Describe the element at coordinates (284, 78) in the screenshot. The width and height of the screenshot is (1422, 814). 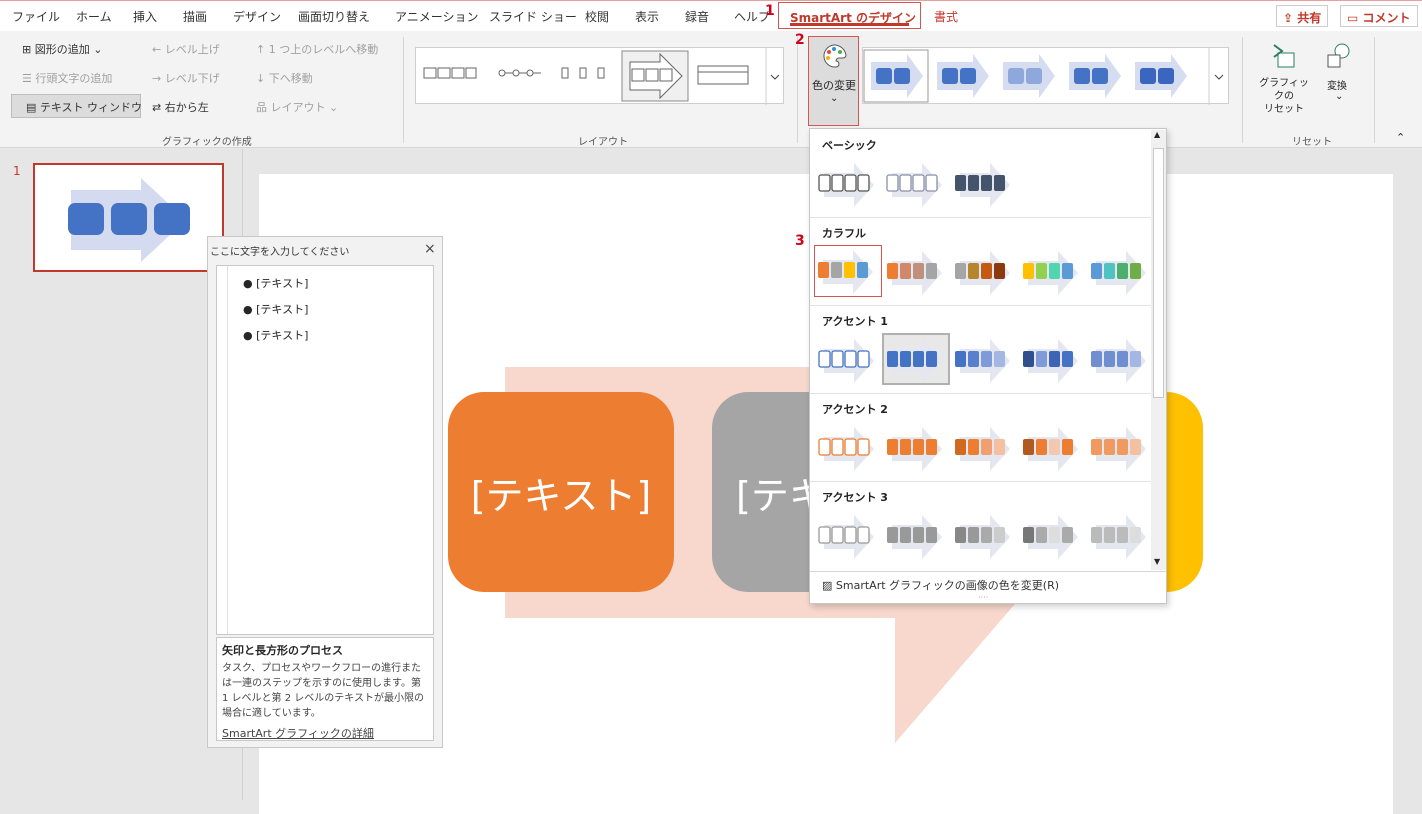
I see `move-down-button: ↓ 下へ移動` at that location.